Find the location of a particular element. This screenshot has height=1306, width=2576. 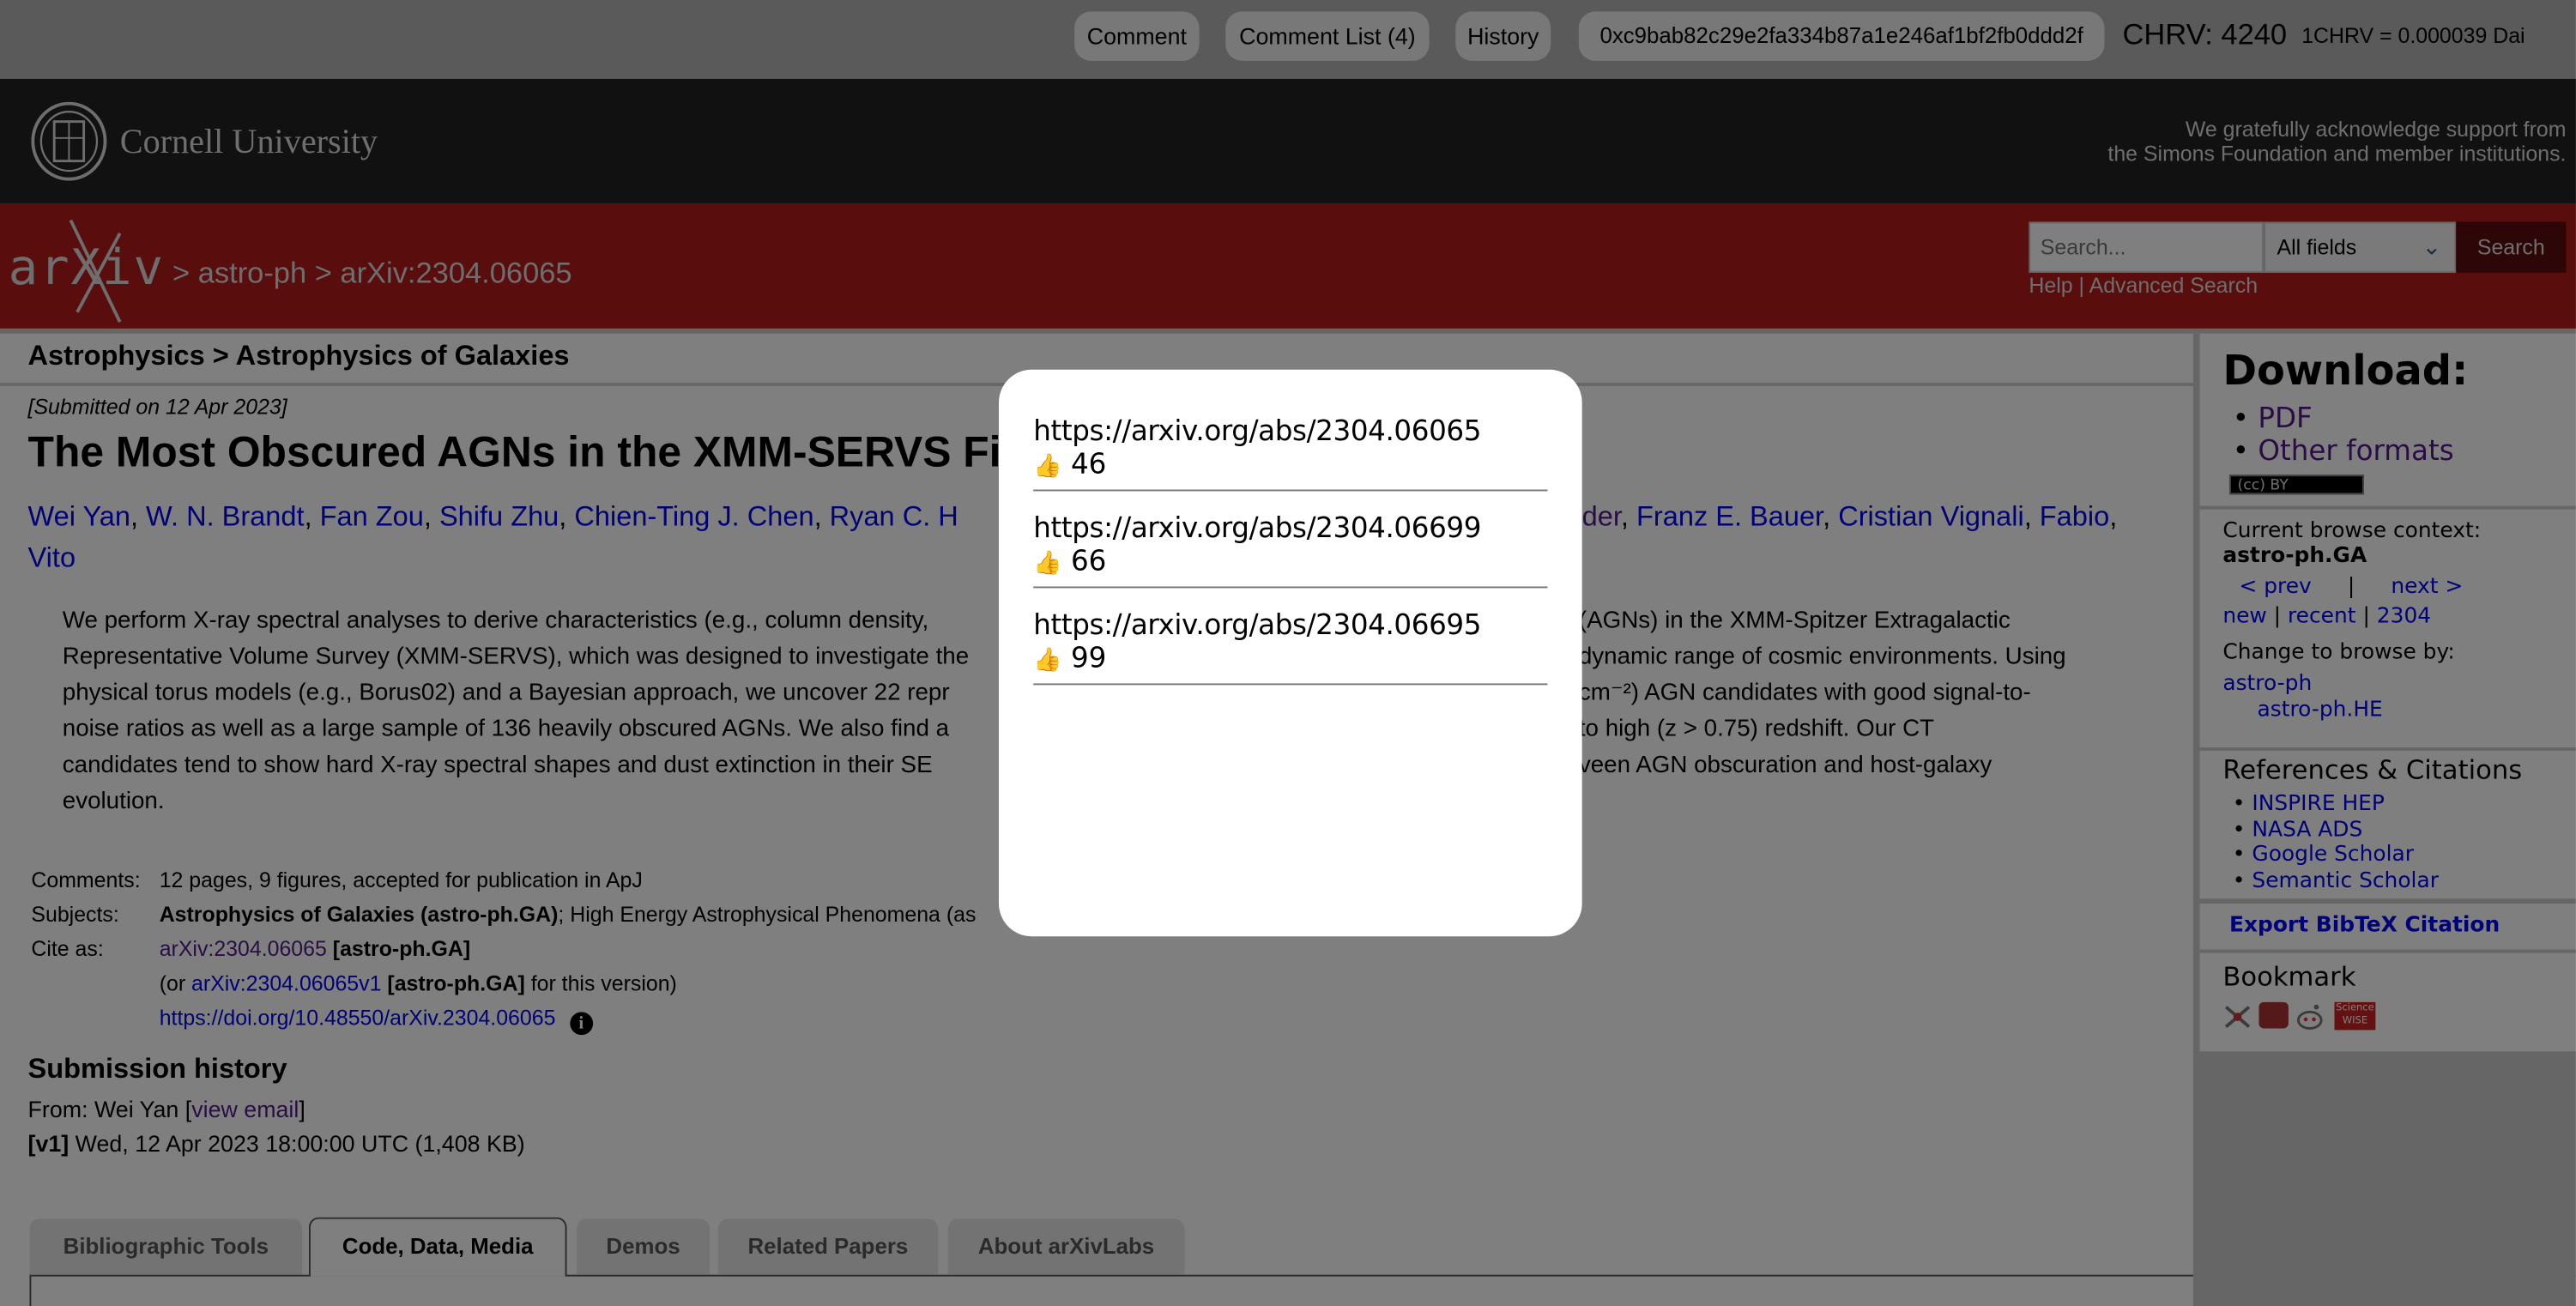

entry-likes: 👍 66 is located at coordinates (1069, 562).